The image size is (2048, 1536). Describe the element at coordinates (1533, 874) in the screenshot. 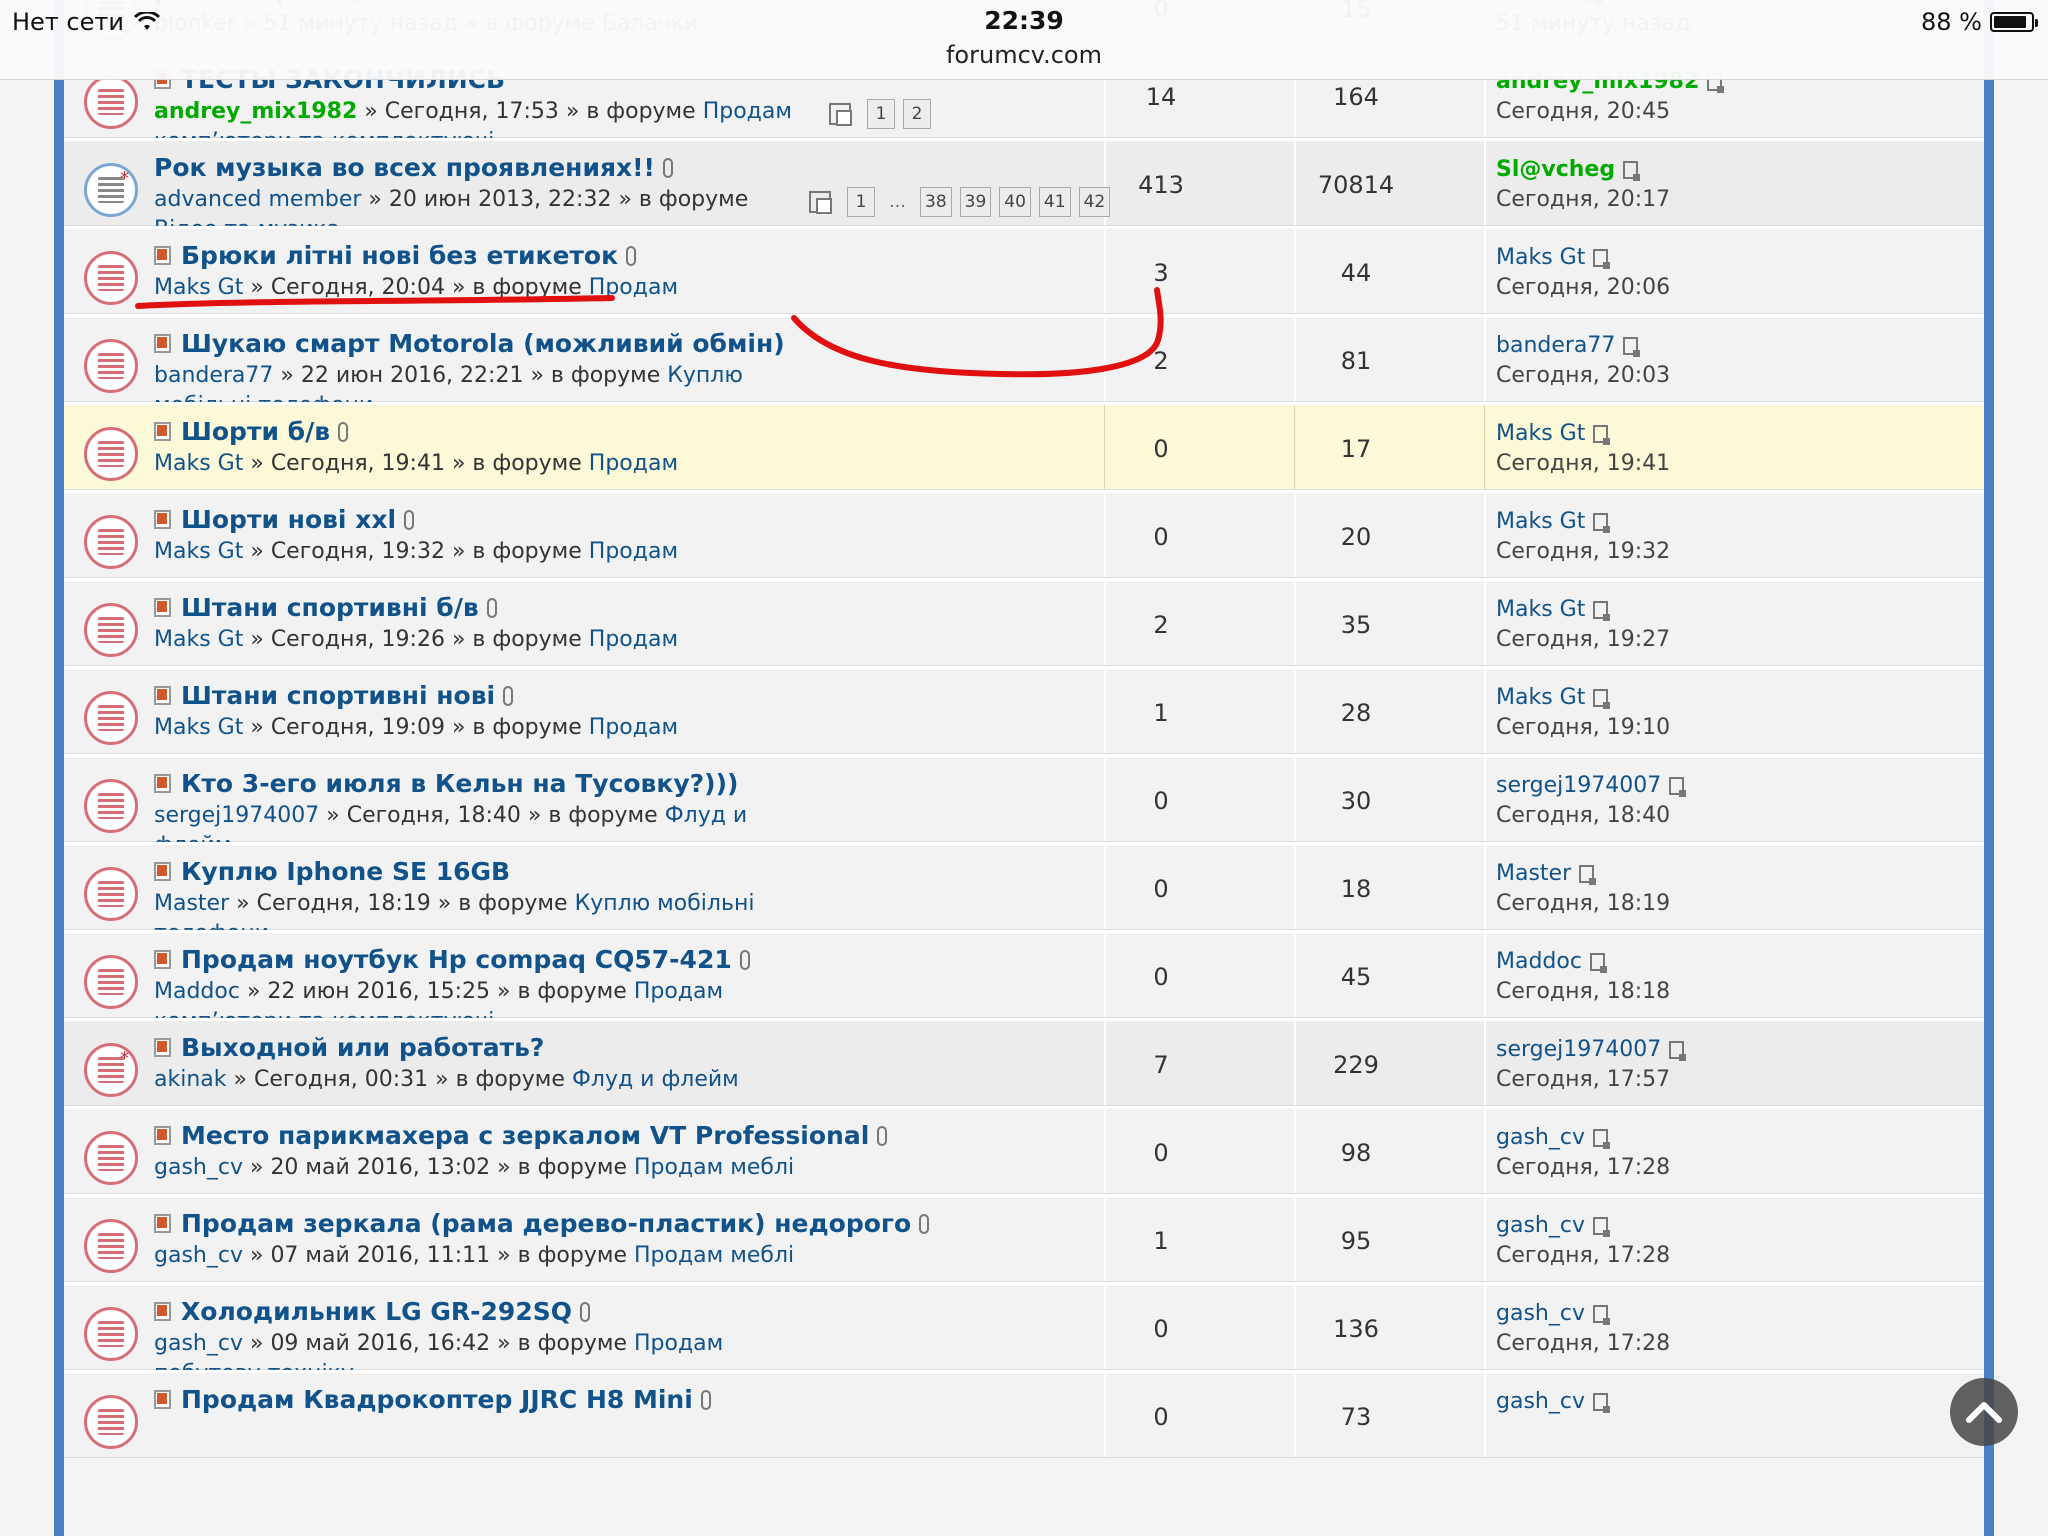

I see `last-post-author-link: Master` at that location.